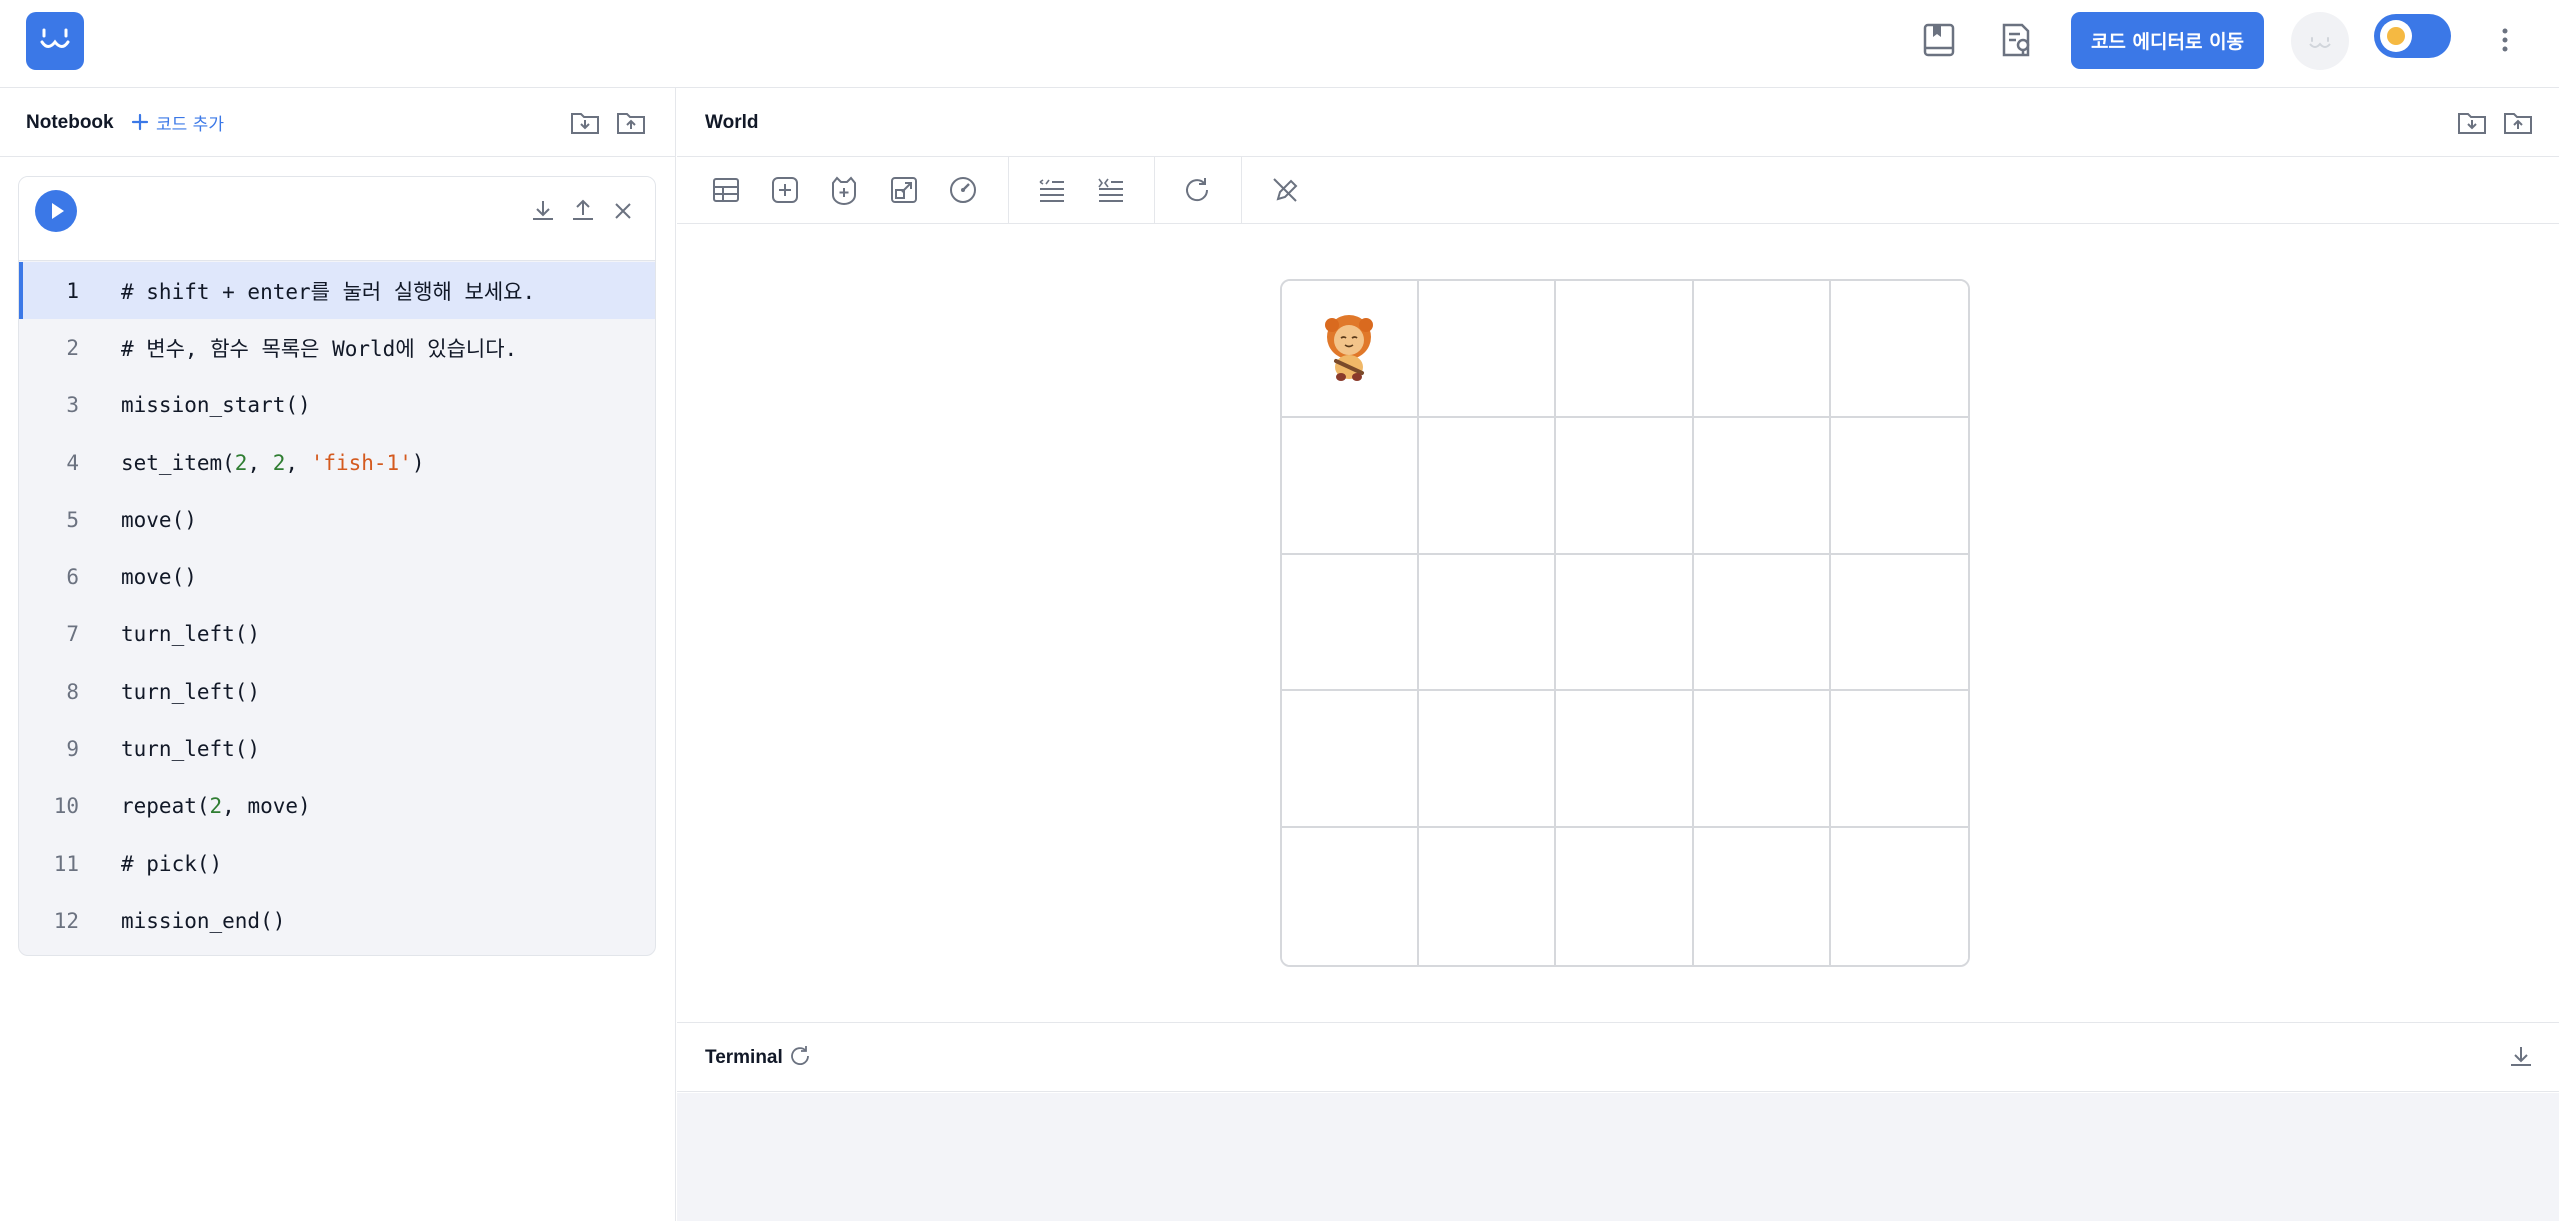 This screenshot has height=1221, width=2559. What do you see at coordinates (337, 291) in the screenshot?
I see `code-line: 1 # shift + enter를 눌러 실행해 보세요.` at bounding box center [337, 291].